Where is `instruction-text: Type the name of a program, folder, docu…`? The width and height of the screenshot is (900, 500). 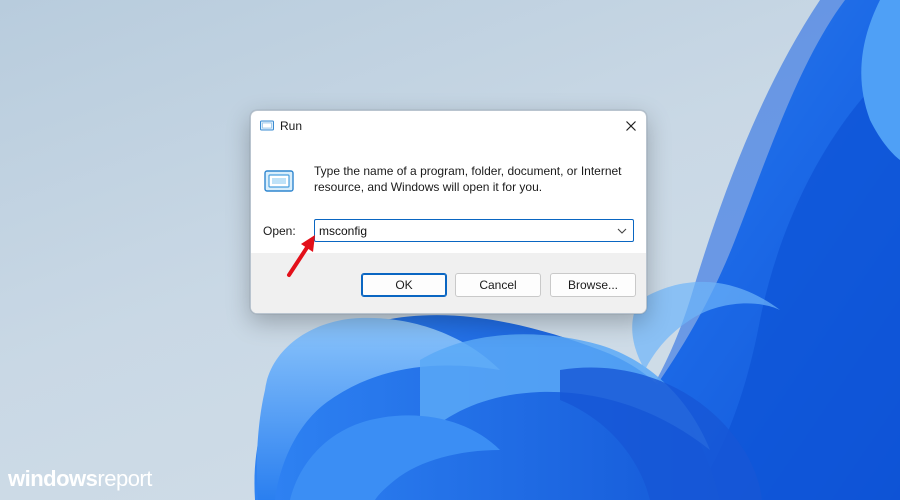 instruction-text: Type the name of a program, folder, docu… is located at coordinates (468, 179).